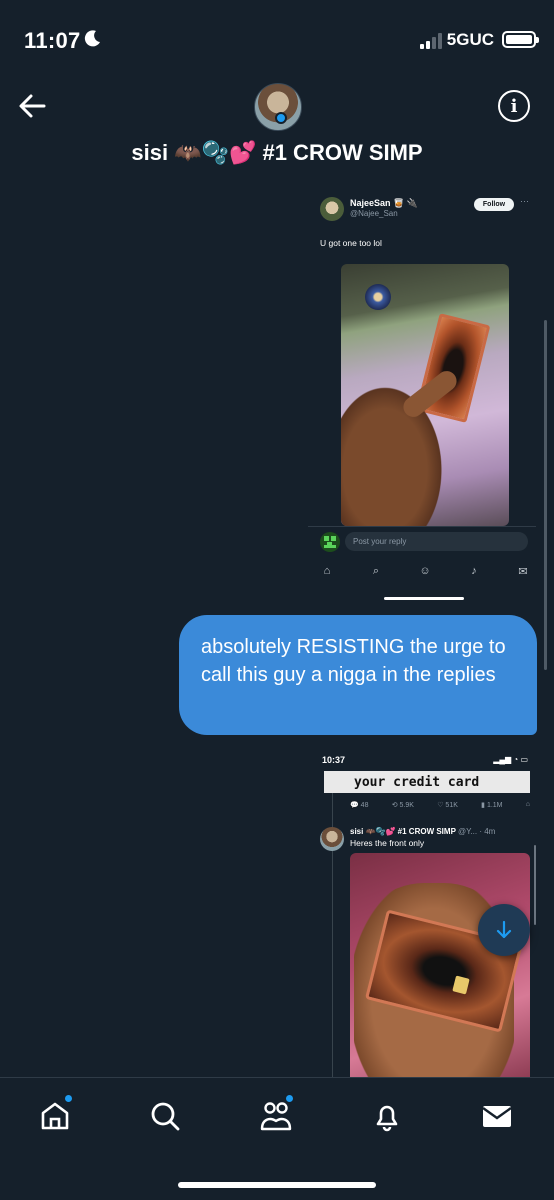 This screenshot has width=554, height=1200. Describe the element at coordinates (440, 965) in the screenshot. I see `reply-photo` at that location.